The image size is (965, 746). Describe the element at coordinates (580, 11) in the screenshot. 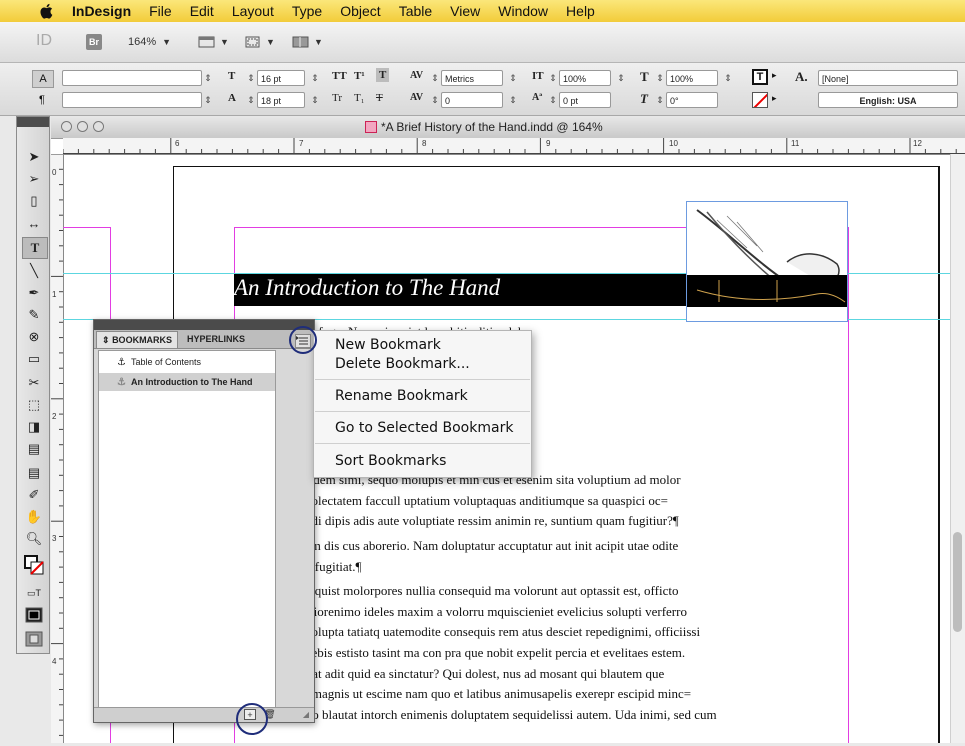

I see `menu-help: Help` at that location.